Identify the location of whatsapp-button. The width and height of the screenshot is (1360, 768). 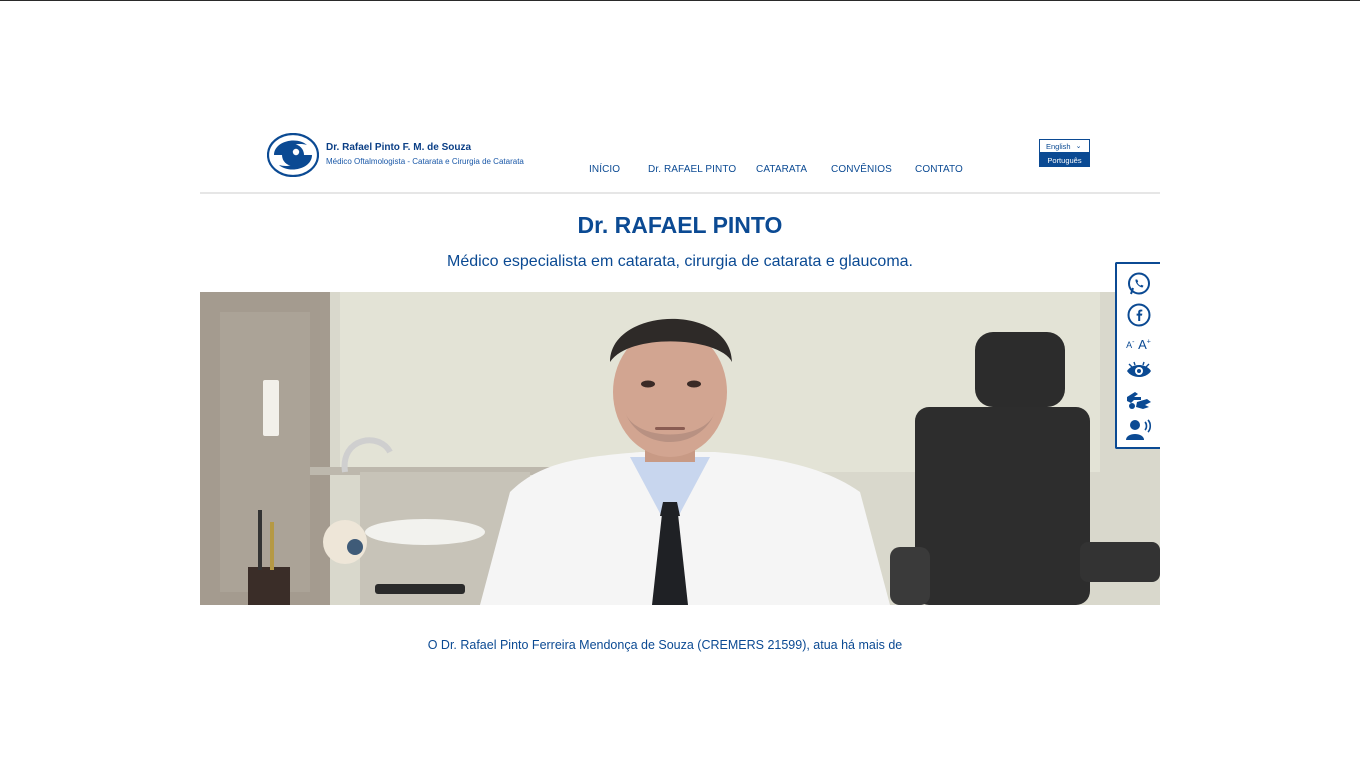
(1138, 284).